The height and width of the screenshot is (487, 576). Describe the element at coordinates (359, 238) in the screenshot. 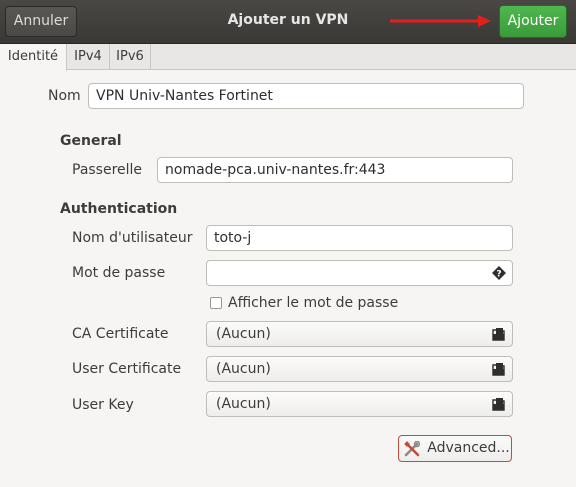

I see `username-field: toto-j` at that location.